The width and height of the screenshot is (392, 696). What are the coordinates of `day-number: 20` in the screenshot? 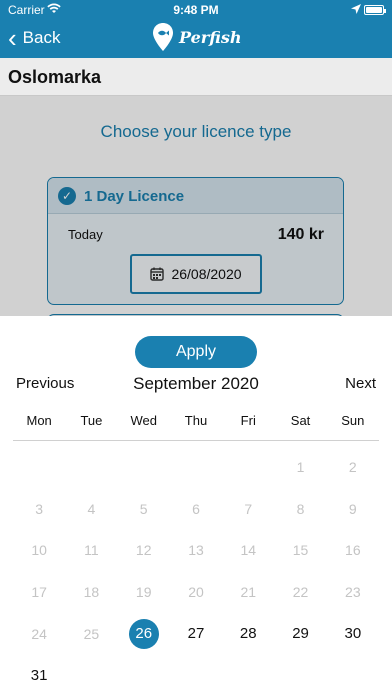 It's located at (196, 591).